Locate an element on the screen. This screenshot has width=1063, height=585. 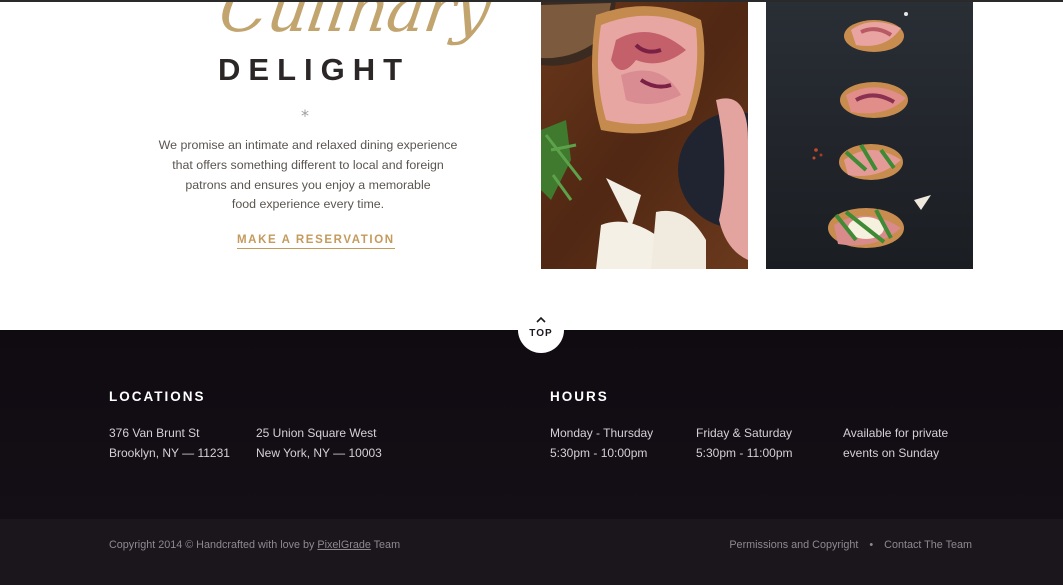
hours-weekend: Friday & Saturday 5:30pm - 11:00pm is located at coordinates (744, 443).